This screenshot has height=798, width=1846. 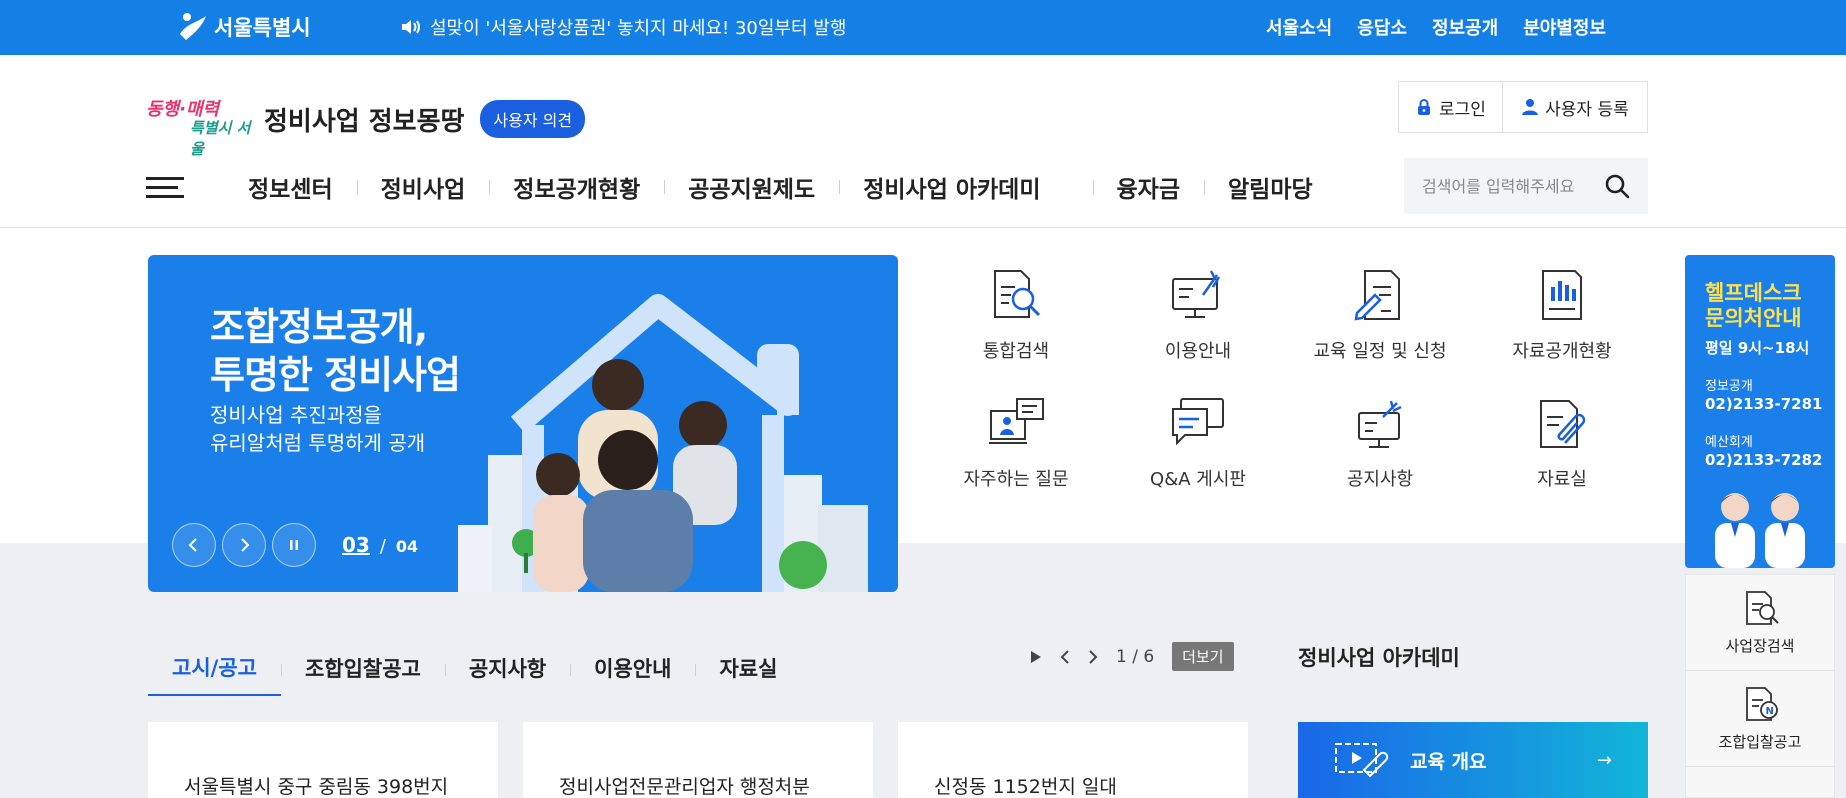 I want to click on banner-current-slide: 03, so click(x=356, y=545).